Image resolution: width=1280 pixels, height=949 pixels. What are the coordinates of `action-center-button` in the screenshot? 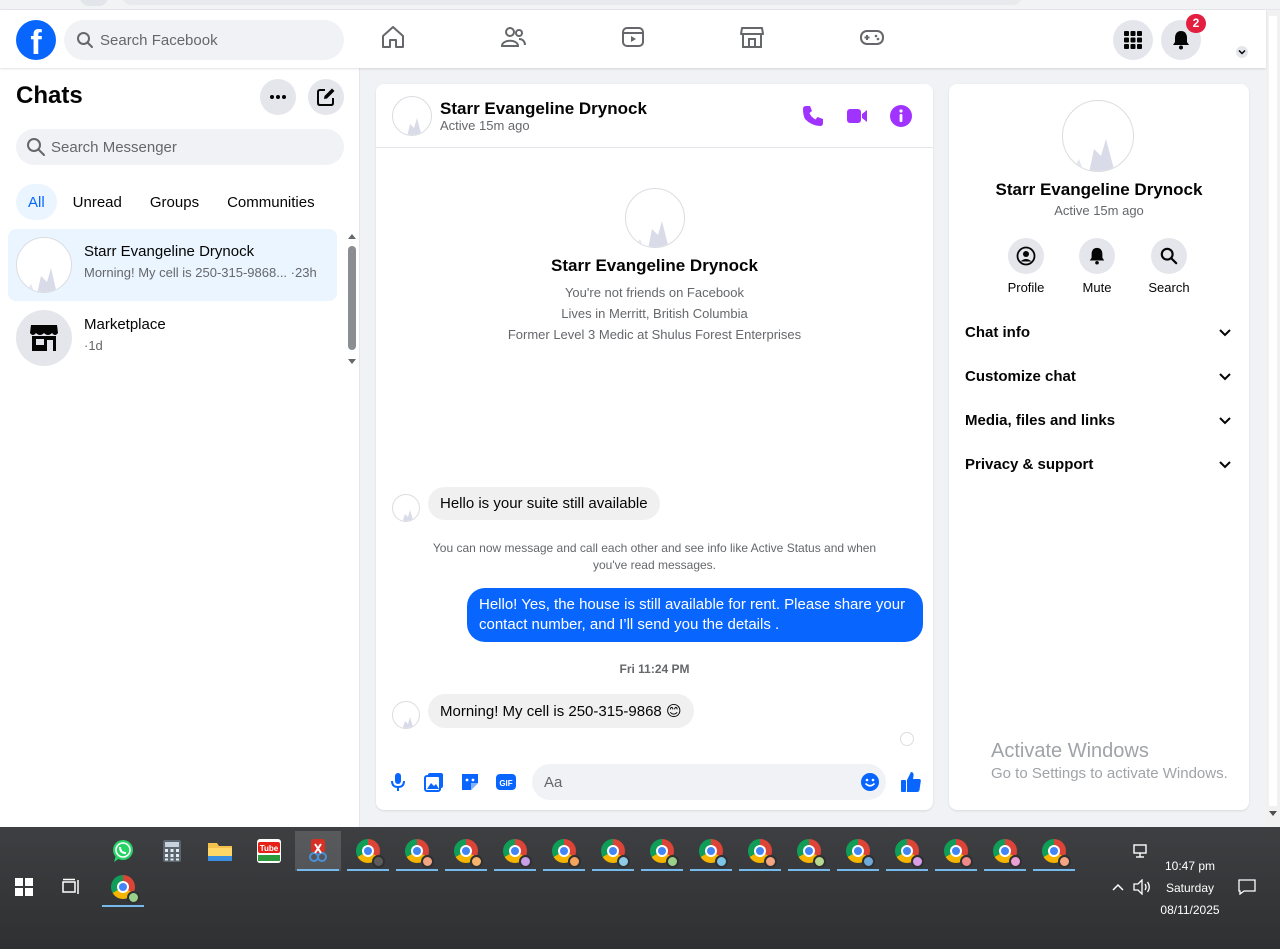 It's located at (1247, 887).